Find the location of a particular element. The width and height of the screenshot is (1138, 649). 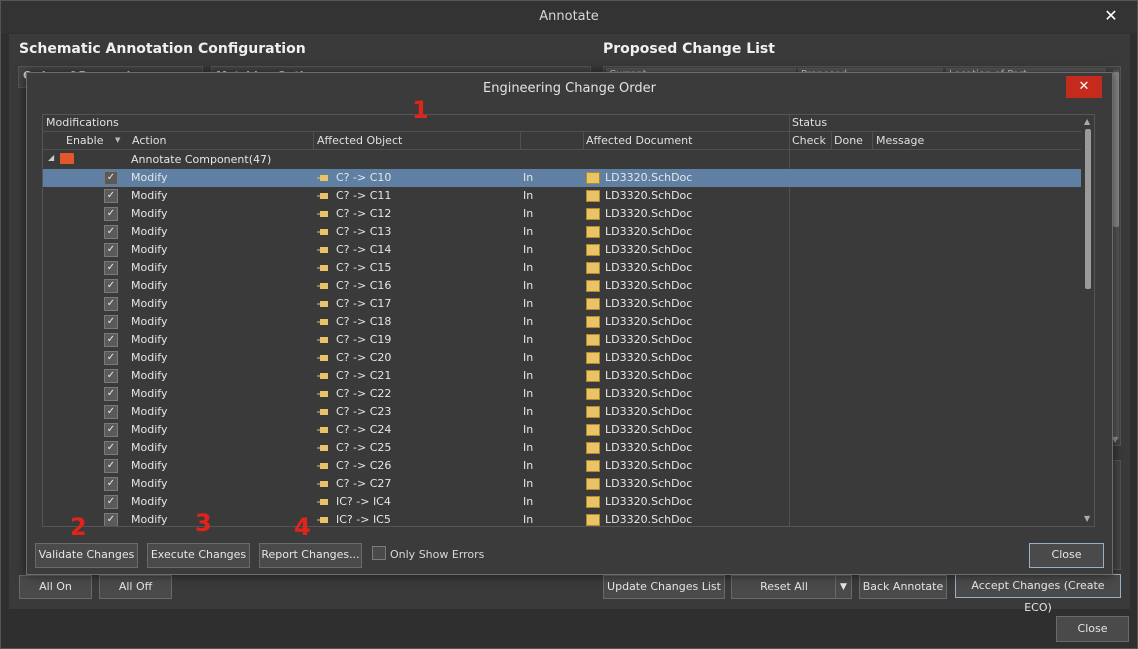

validate-changes-button: Validate Changes is located at coordinates (86, 555).